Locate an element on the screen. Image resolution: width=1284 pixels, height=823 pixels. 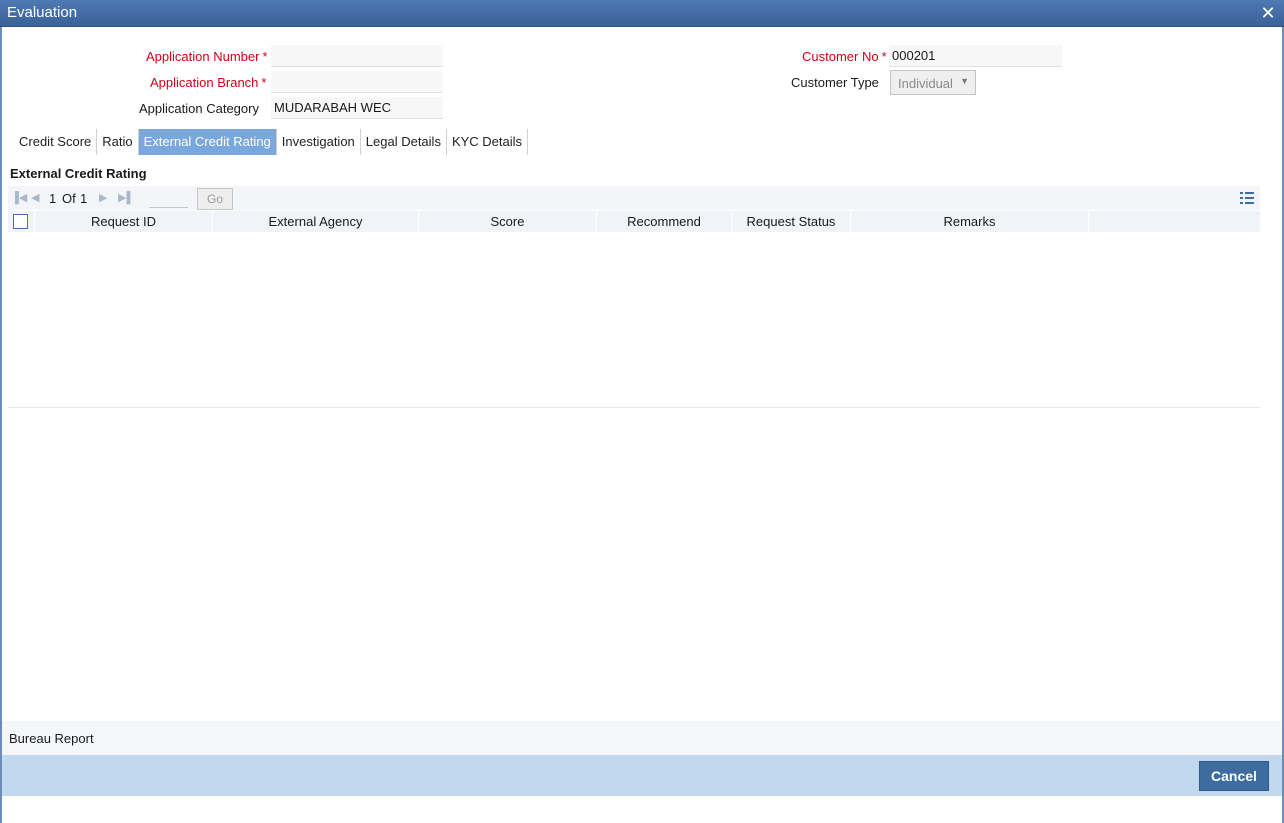
current-page: 1 is located at coordinates (53, 198).